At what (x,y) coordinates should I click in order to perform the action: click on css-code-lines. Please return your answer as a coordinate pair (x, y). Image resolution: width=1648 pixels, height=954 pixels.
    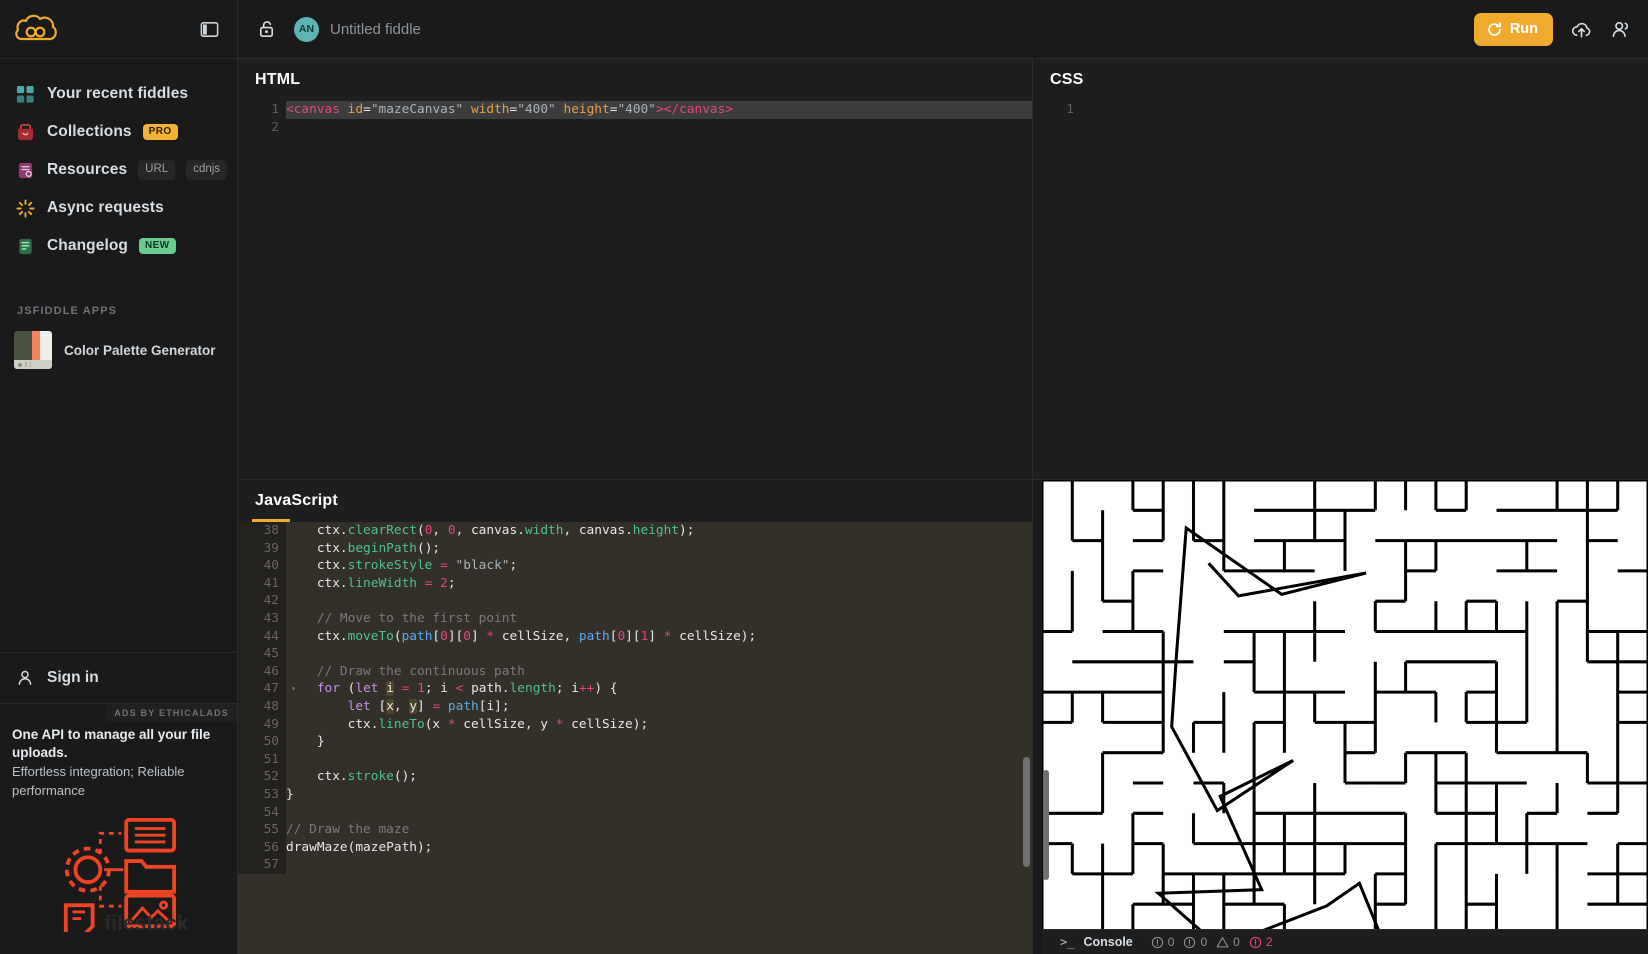
    Looking at the image, I should click on (1364, 110).